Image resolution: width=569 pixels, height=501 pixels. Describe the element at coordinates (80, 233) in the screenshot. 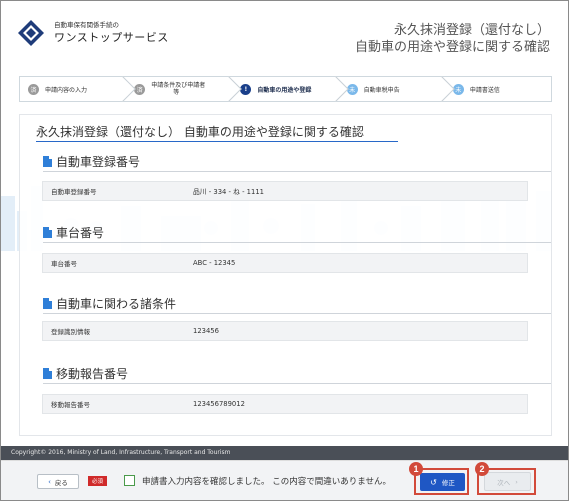

I see `section-heading-text: 車台番号` at that location.